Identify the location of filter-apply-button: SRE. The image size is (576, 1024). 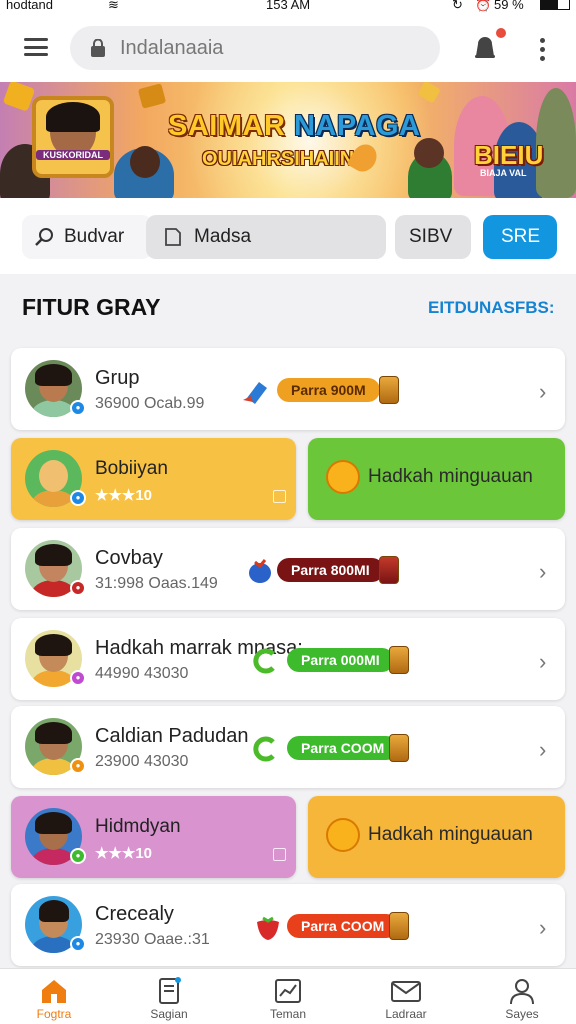
(520, 237).